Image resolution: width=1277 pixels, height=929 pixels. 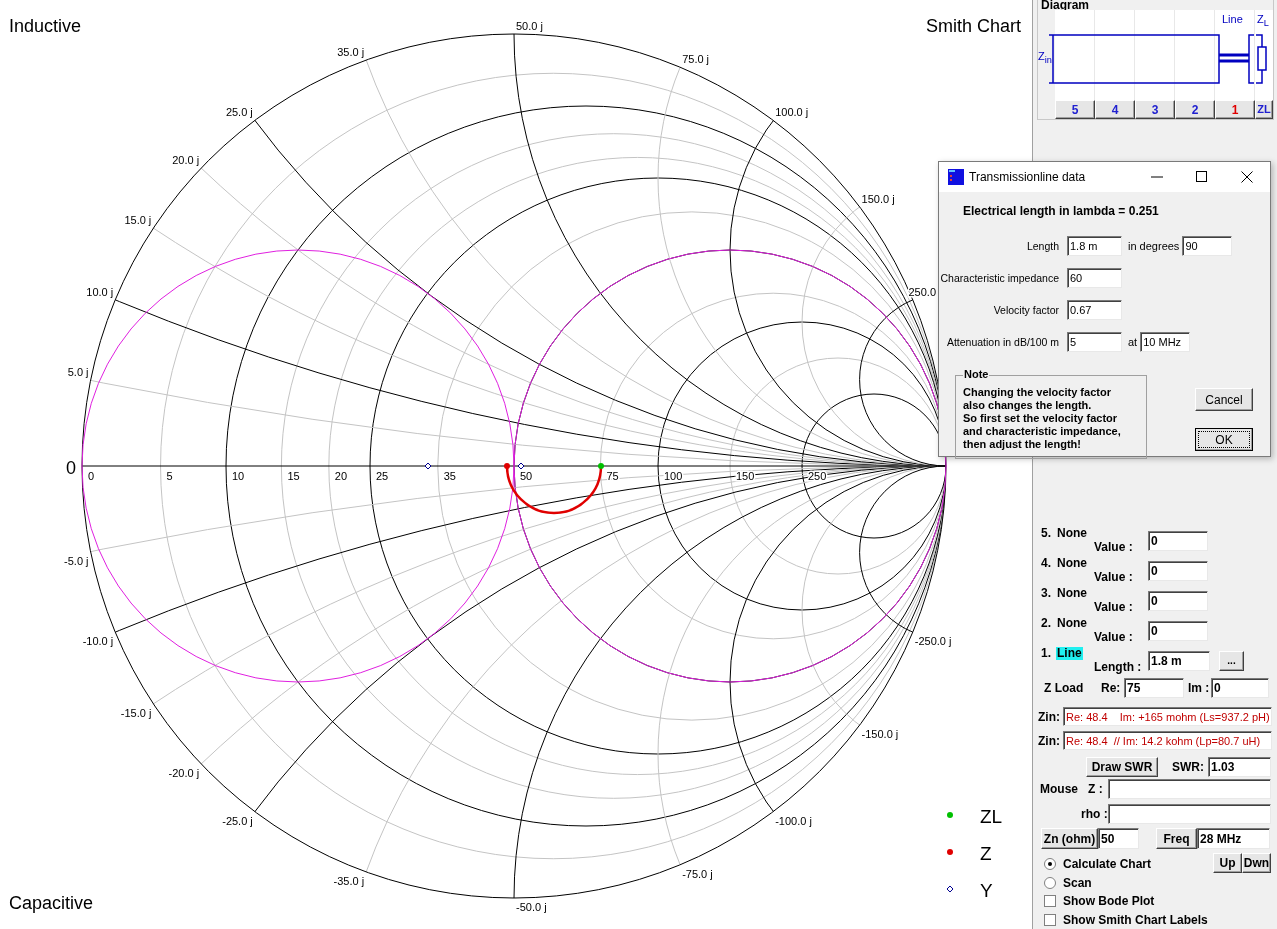 What do you see at coordinates (1224, 439) in the screenshot?
I see `dialog-button: OK` at bounding box center [1224, 439].